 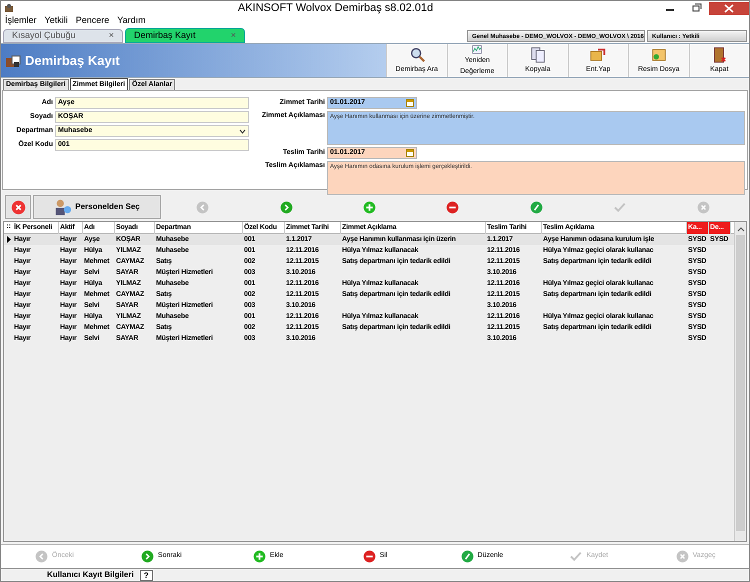 What do you see at coordinates (729, 8) in the screenshot?
I see `close-icon` at bounding box center [729, 8].